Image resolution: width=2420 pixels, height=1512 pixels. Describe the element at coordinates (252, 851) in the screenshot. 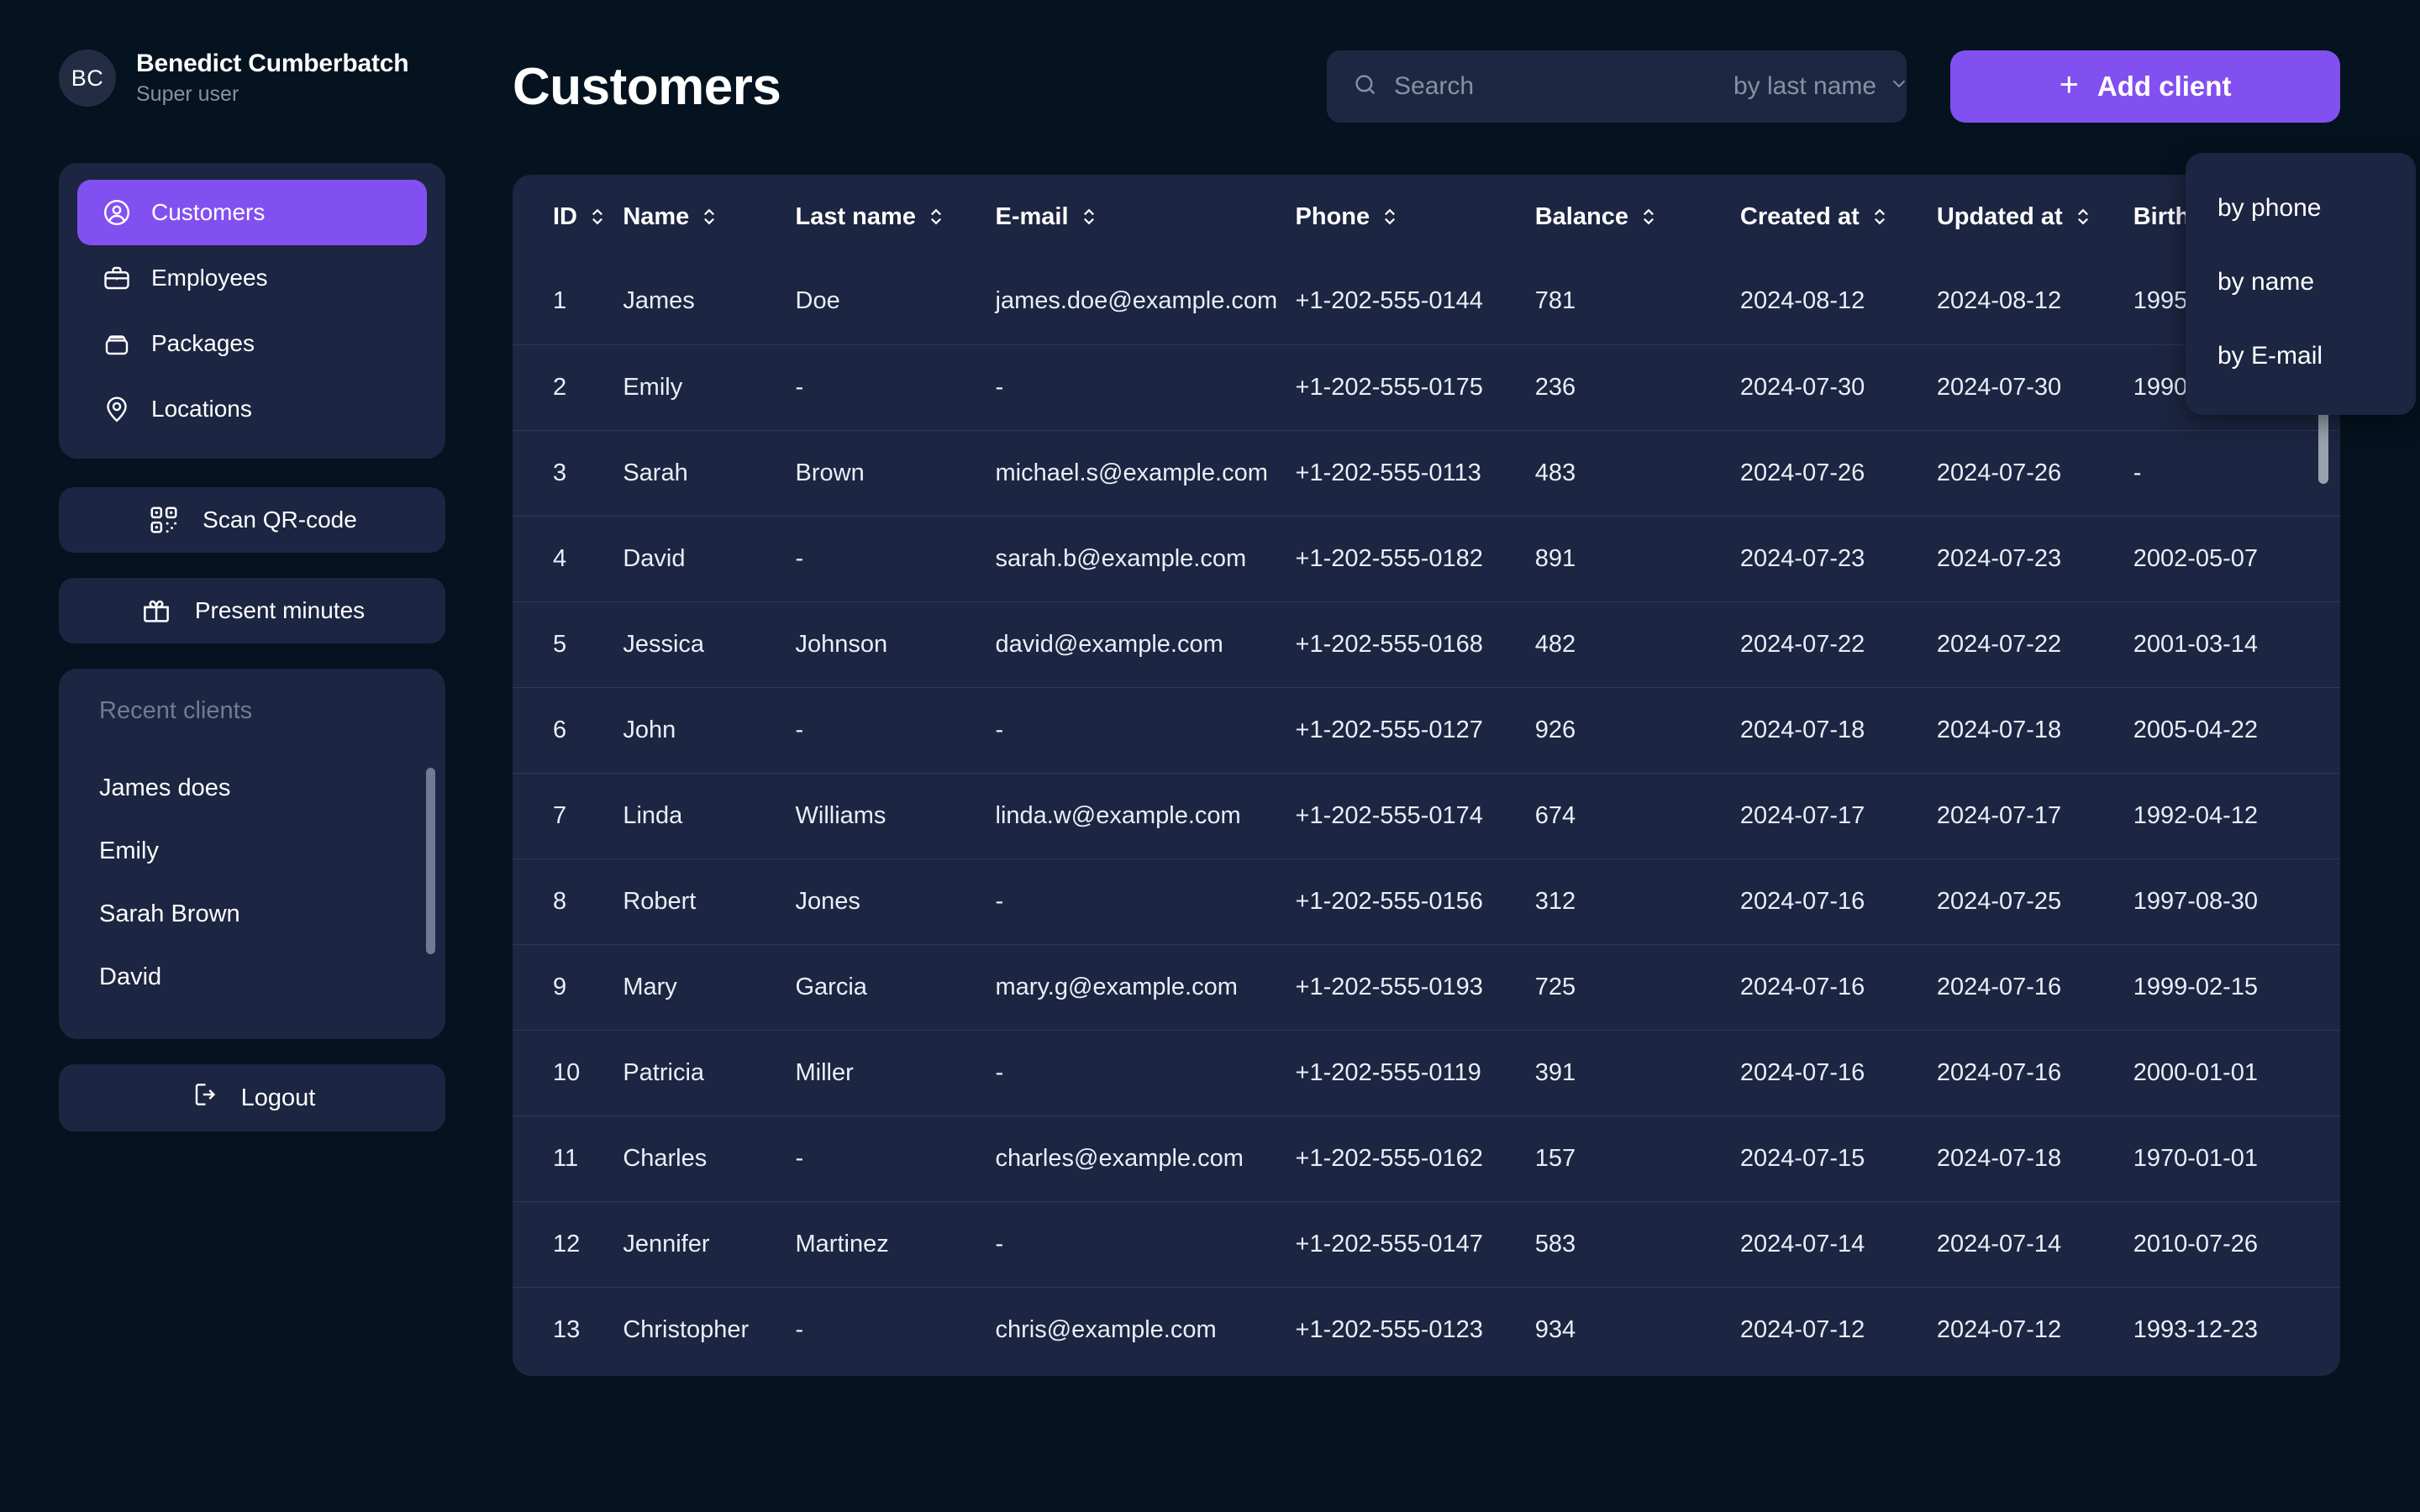

I see `list-item: Emily` at that location.